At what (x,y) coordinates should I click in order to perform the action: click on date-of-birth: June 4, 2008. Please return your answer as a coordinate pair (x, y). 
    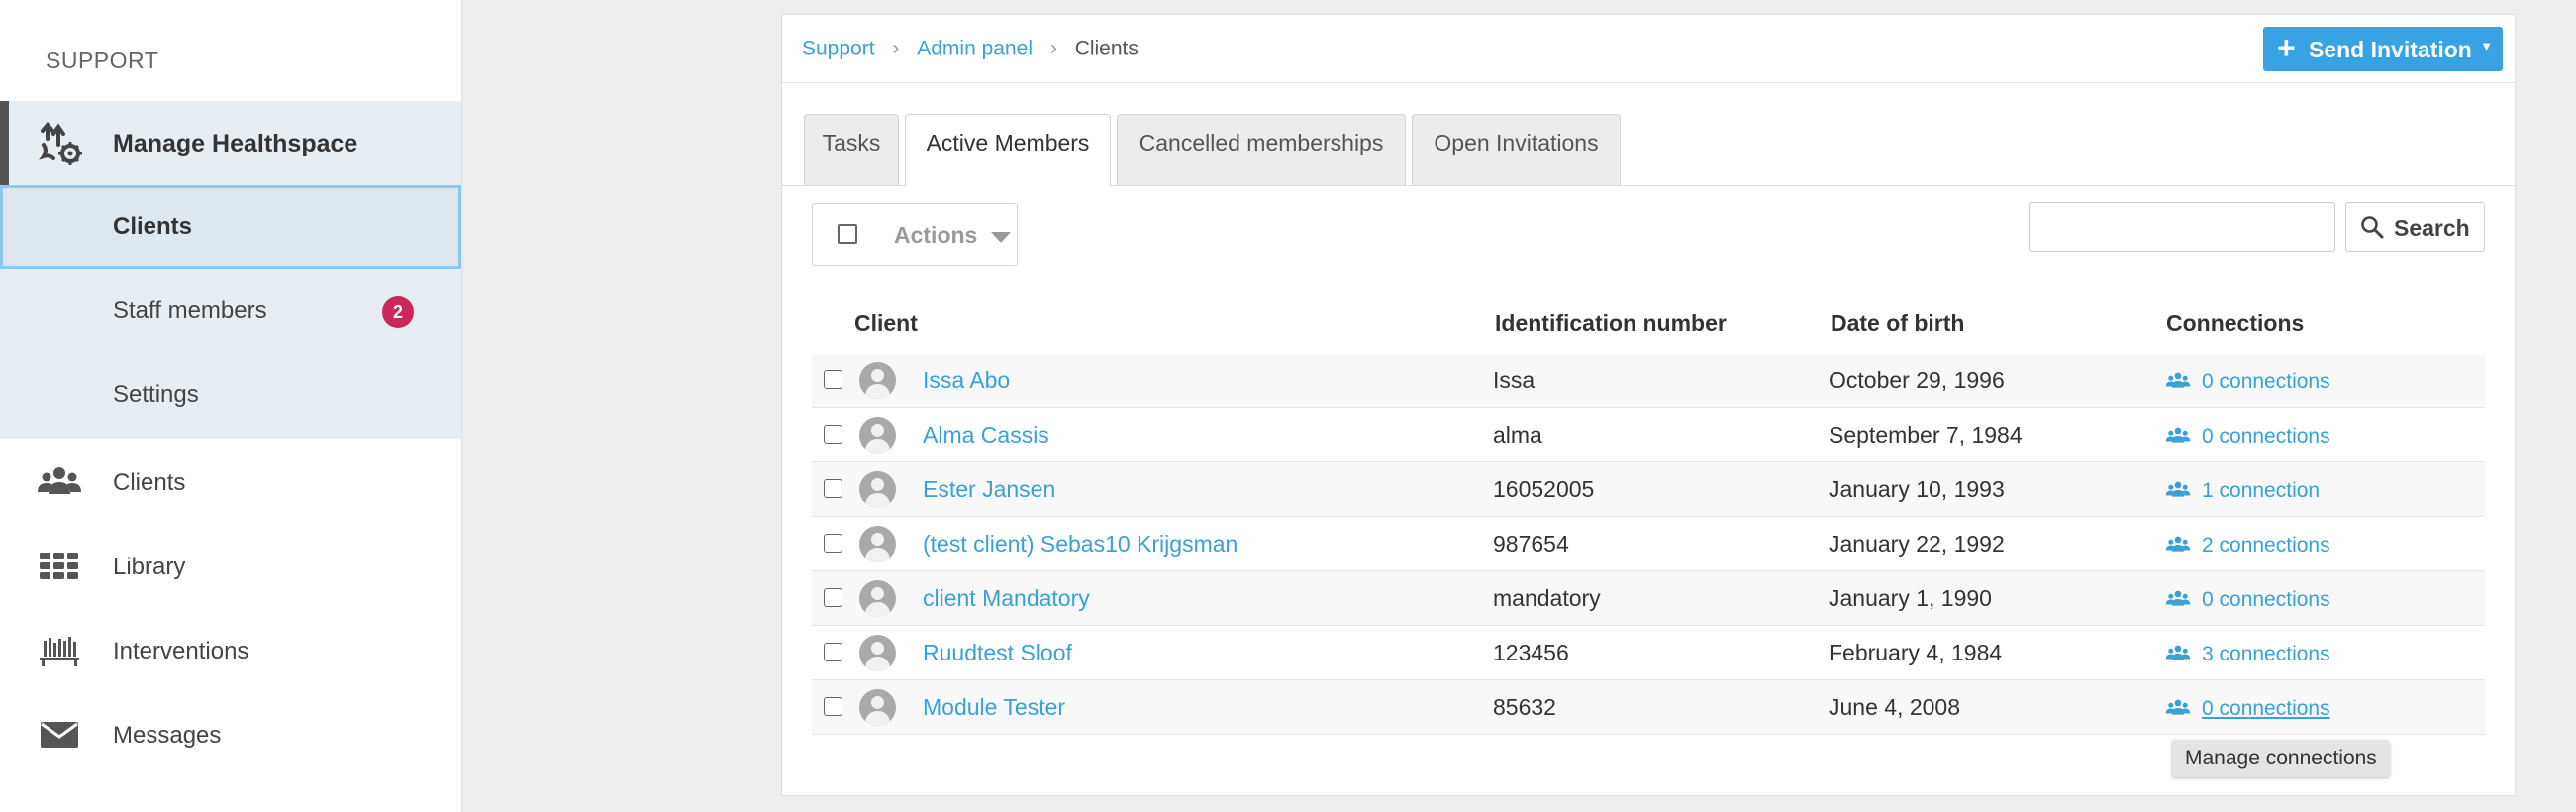
    Looking at the image, I should click on (1895, 707).